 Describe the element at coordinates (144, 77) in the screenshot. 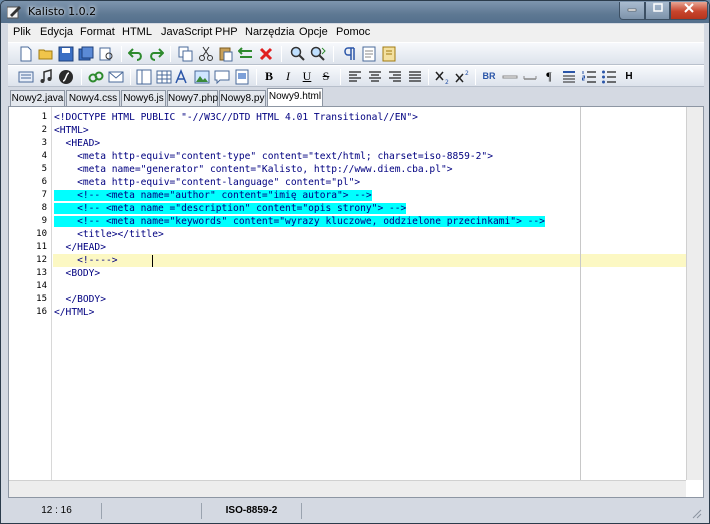

I see `frame-icon` at that location.